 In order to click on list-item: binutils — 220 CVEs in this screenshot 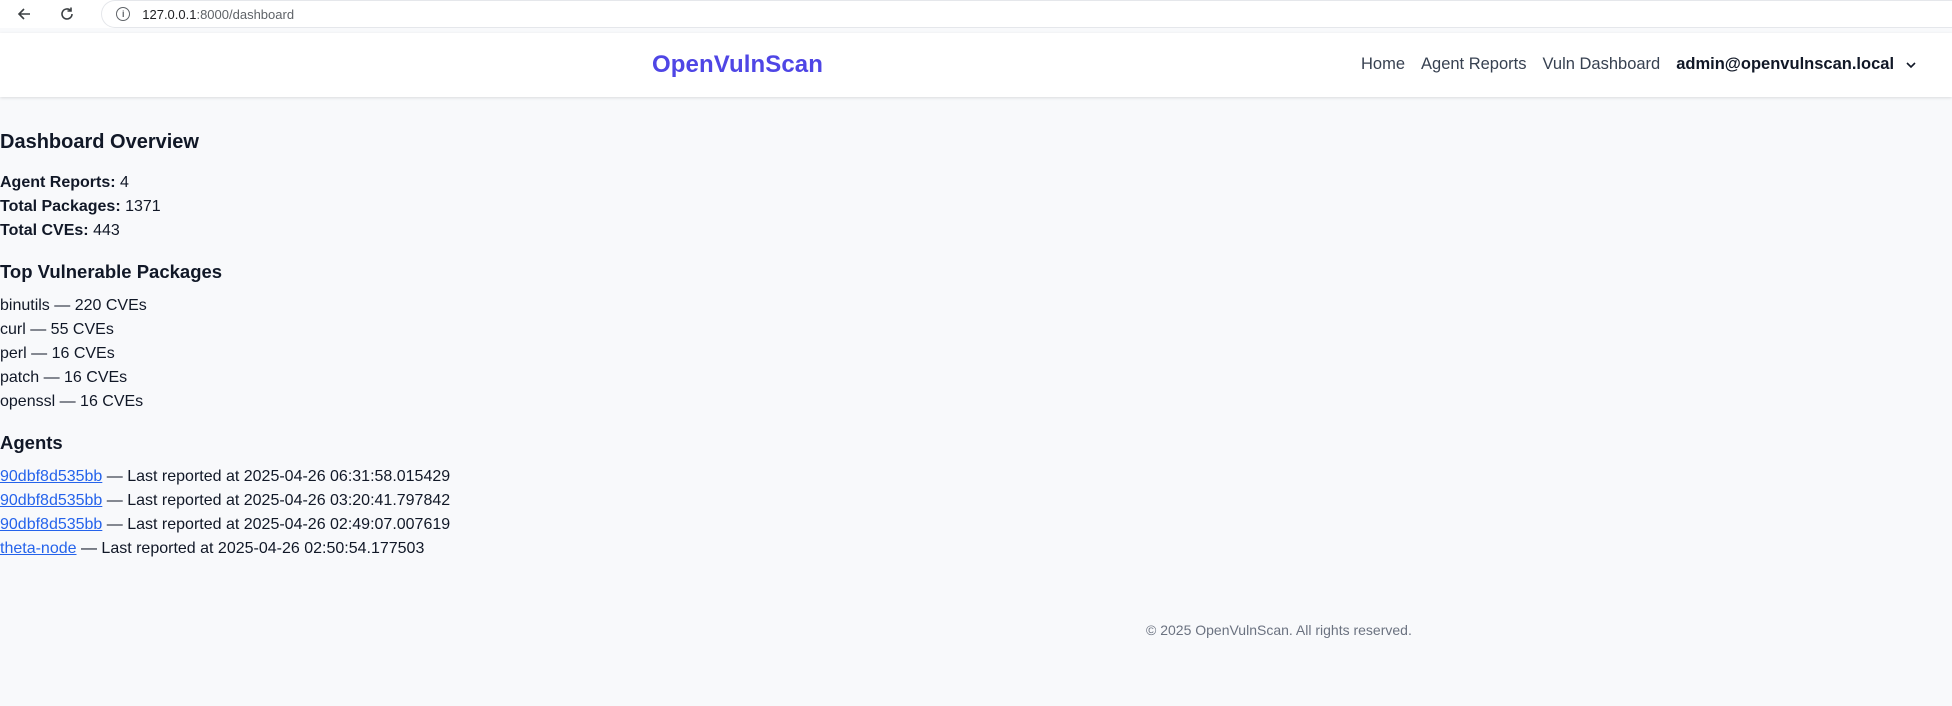, I will do `click(73, 305)`.